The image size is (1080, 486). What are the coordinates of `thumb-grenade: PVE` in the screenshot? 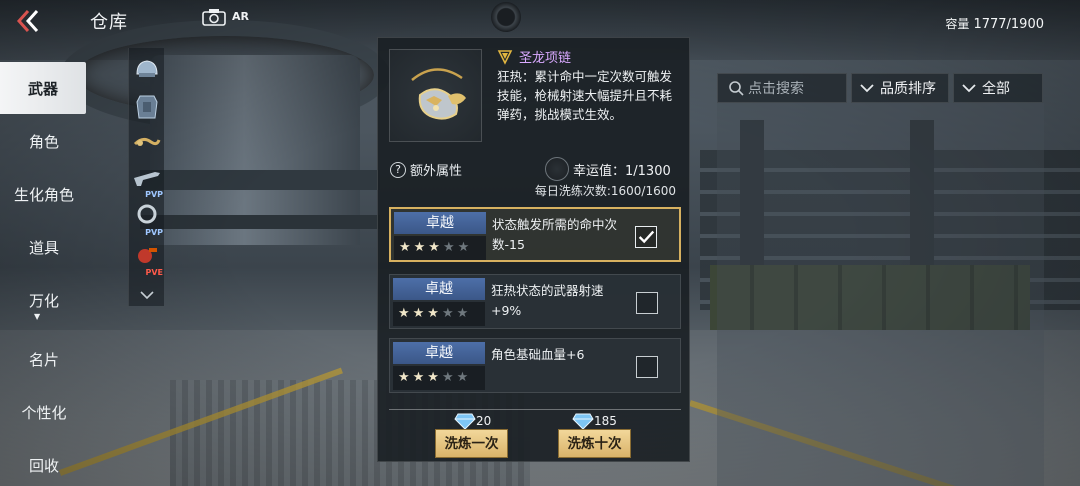 It's located at (147, 259).